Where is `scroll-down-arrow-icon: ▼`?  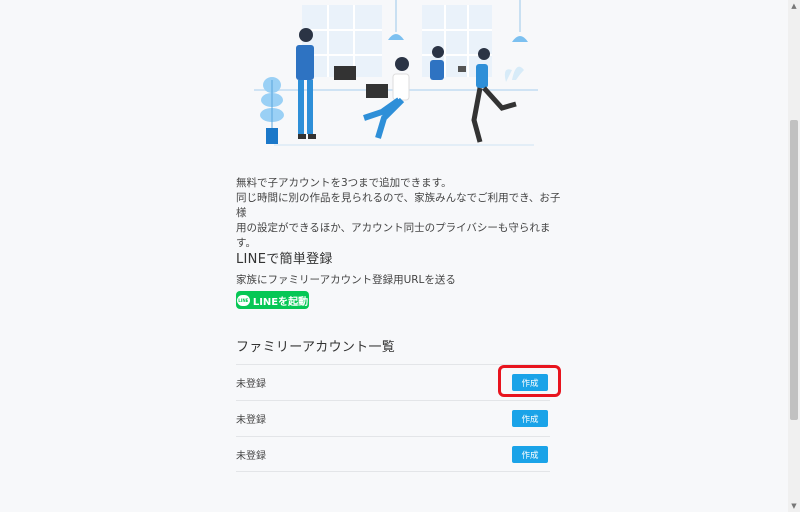
scroll-down-arrow-icon: ▼ is located at coordinates (794, 506).